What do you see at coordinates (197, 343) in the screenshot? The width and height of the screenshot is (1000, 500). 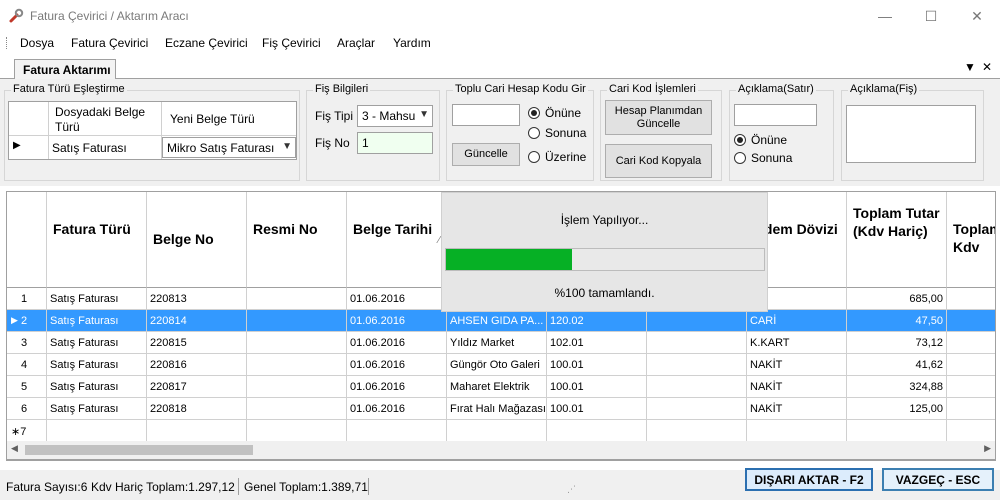 I see `cell-belge-no: 220815` at bounding box center [197, 343].